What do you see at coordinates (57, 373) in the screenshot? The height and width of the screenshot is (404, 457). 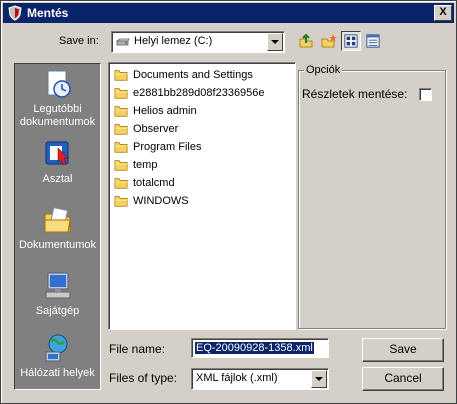 I see `place-label: Hálózati helyek` at bounding box center [57, 373].